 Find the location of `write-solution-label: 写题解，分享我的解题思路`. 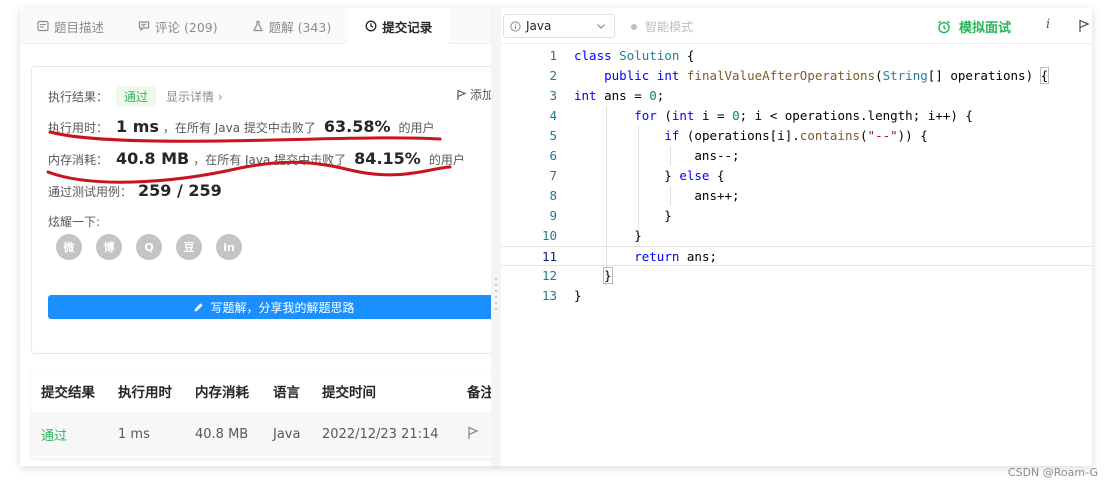

write-solution-label: 写题解，分享我的解题思路 is located at coordinates (282, 307).